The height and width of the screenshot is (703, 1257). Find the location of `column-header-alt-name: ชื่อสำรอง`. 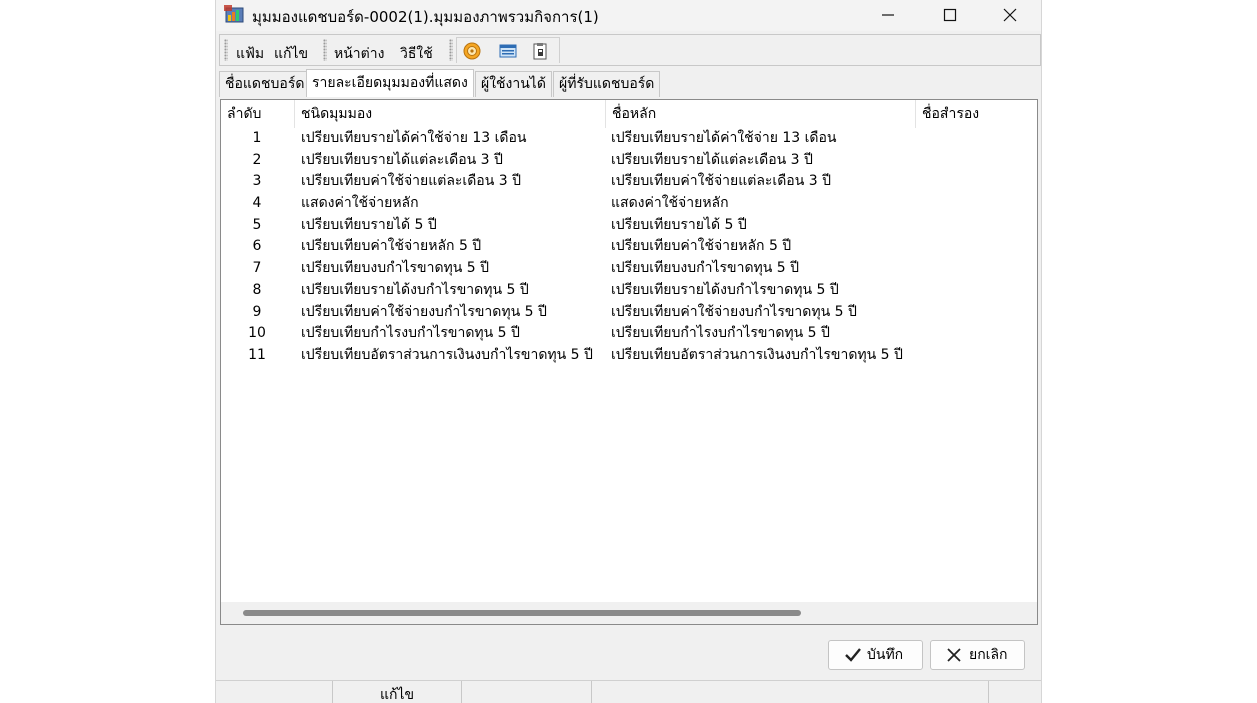

column-header-alt-name: ชื่อสำรอง is located at coordinates (977, 114).